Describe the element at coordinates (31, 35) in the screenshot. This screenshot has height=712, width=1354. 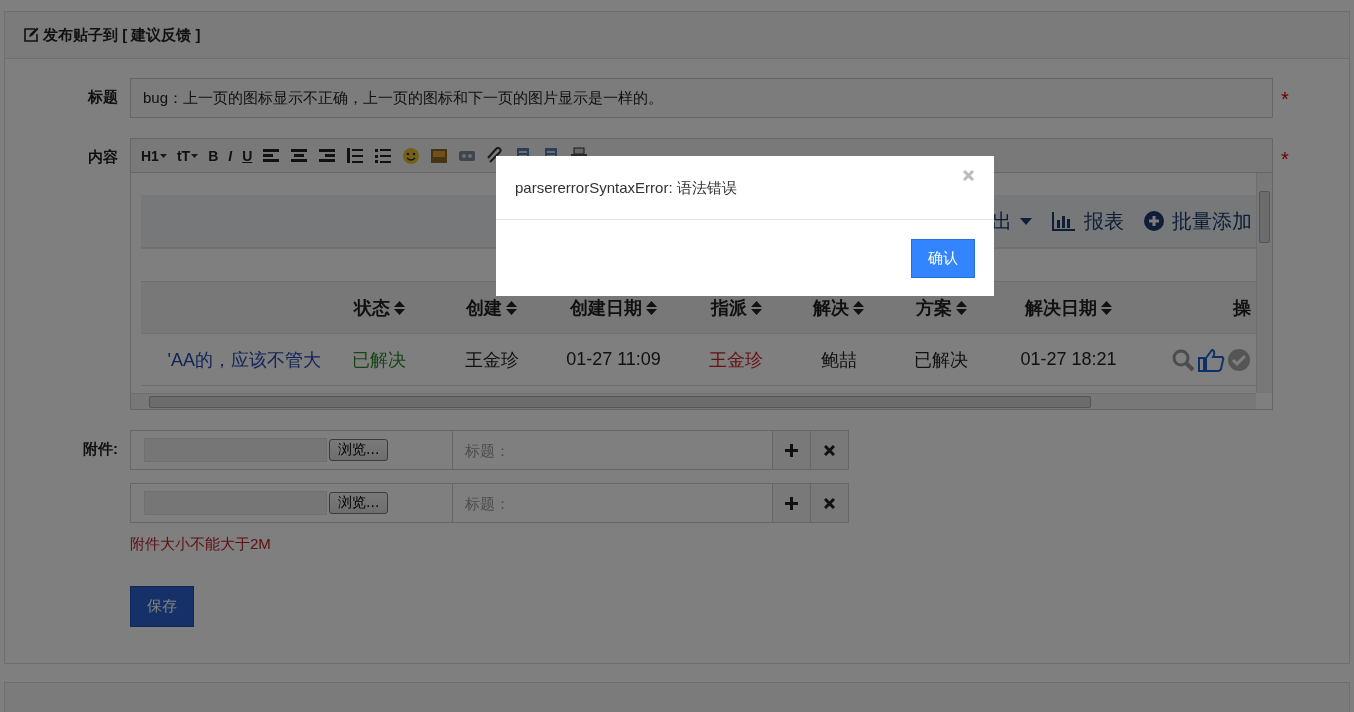
I see `edit-icon` at that location.